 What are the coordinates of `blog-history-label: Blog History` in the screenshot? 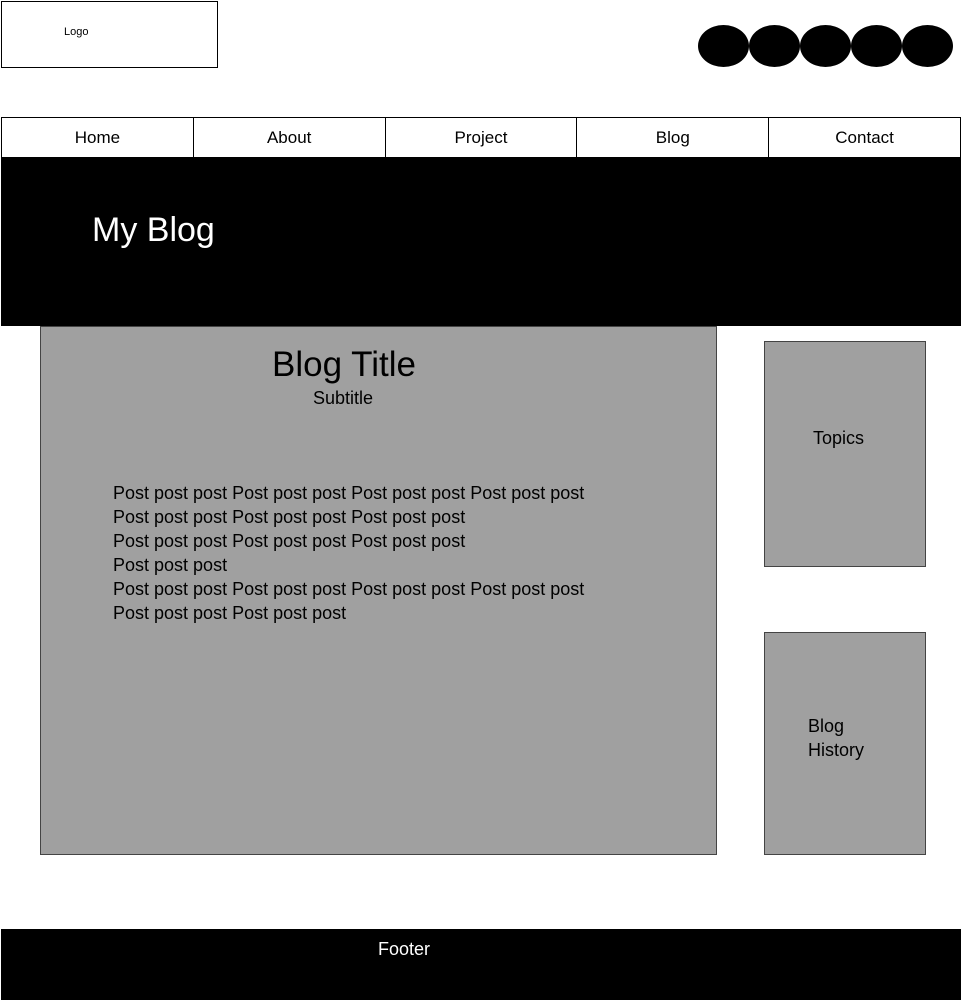 It's located at (836, 738).